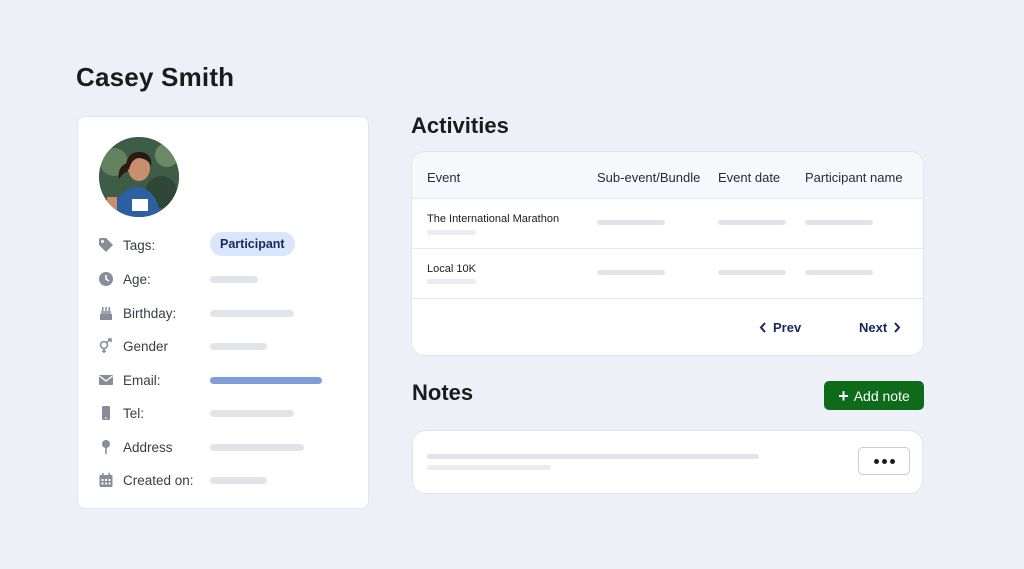 This screenshot has width=1024, height=569. I want to click on chevron-left-icon, so click(762, 327).